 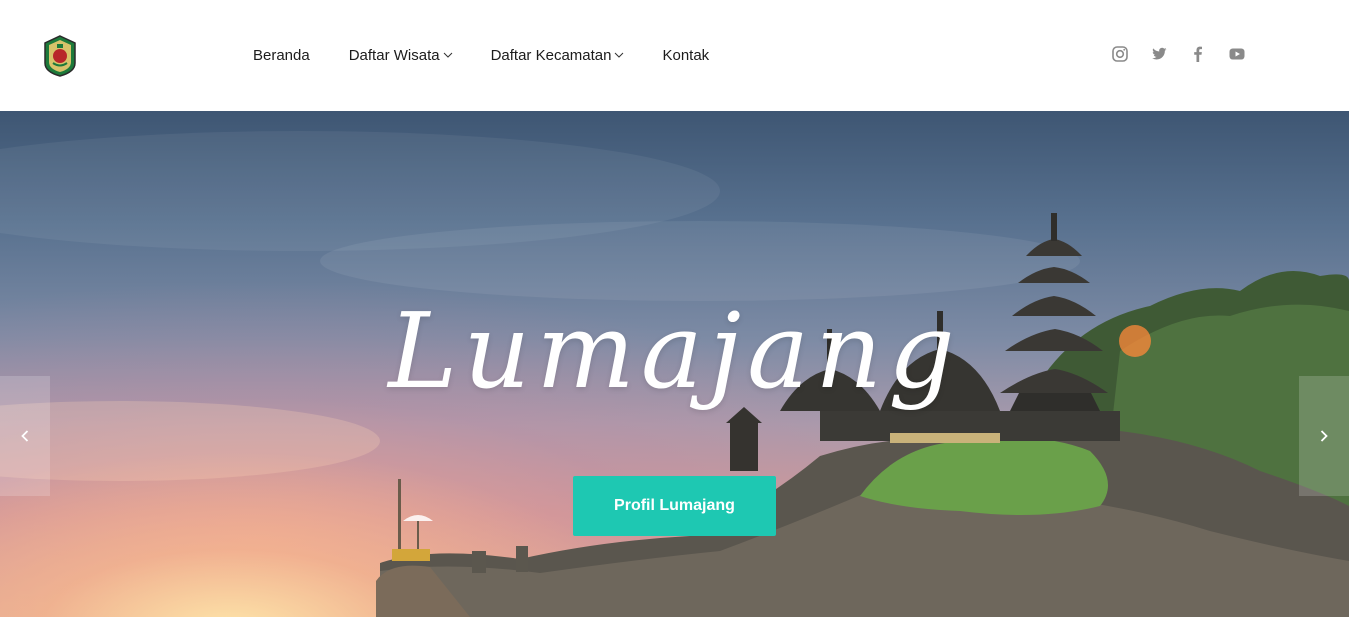 I want to click on nav-beranda-label: Beranda, so click(x=281, y=55).